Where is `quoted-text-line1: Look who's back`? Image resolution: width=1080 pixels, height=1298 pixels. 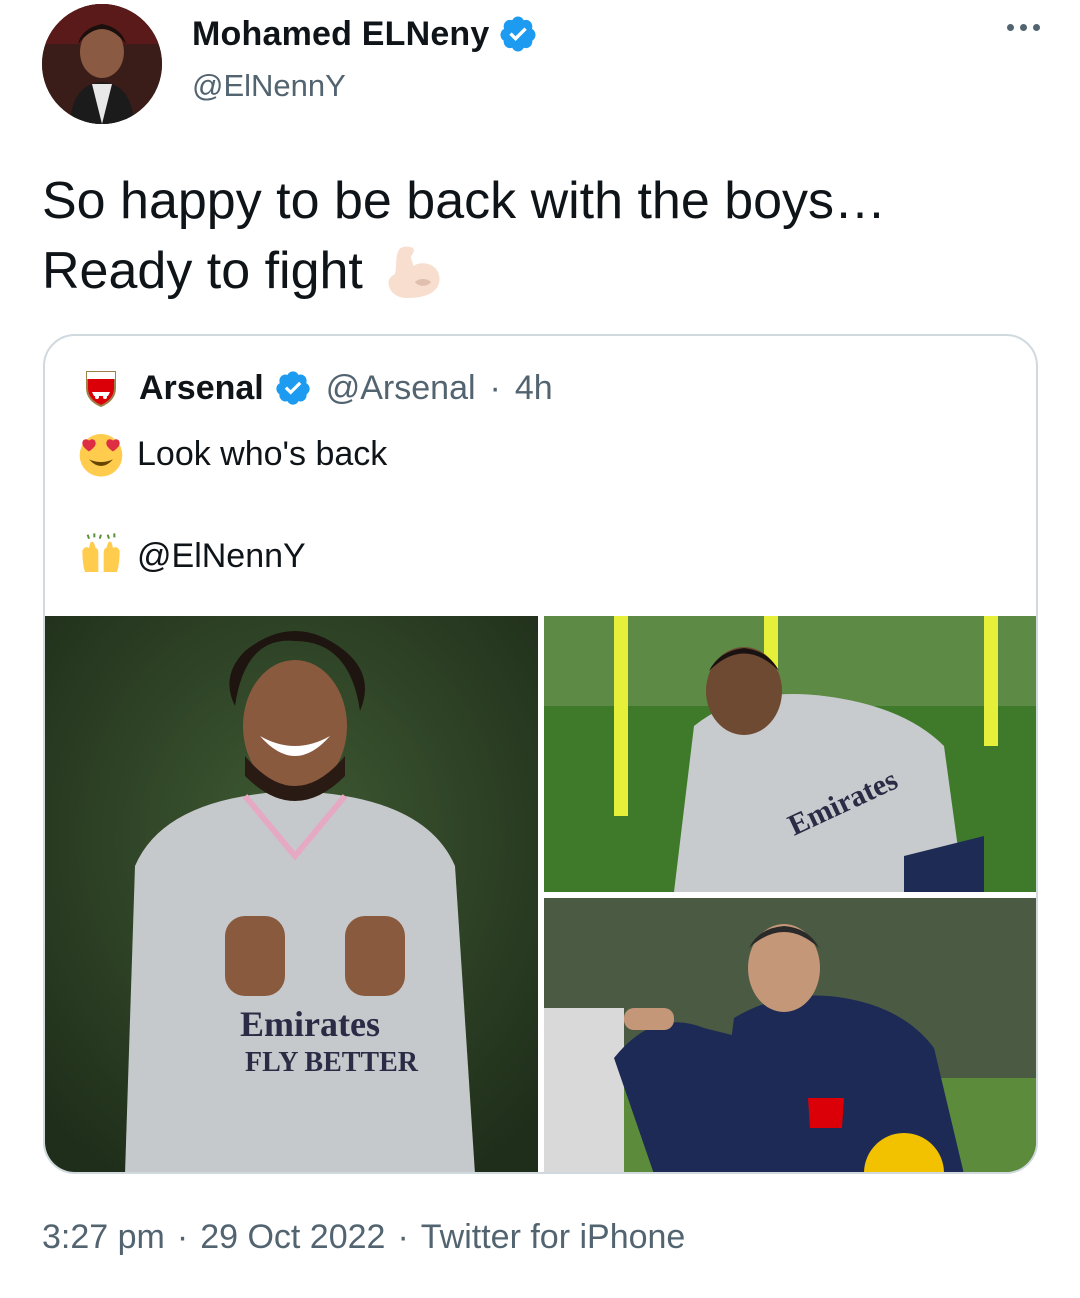 quoted-text-line1: Look who's back is located at coordinates (232, 454).